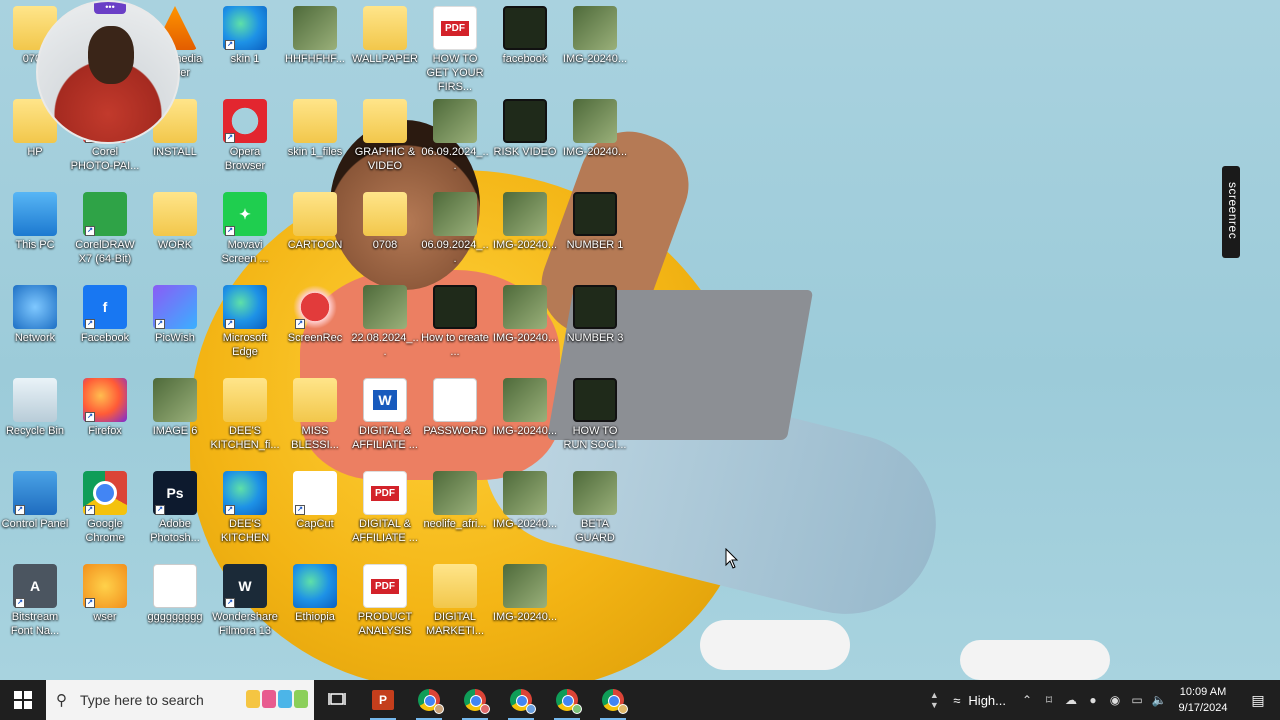 This screenshot has height=720, width=1280. I want to click on notification-center-icon: ▤, so click(1258, 700).